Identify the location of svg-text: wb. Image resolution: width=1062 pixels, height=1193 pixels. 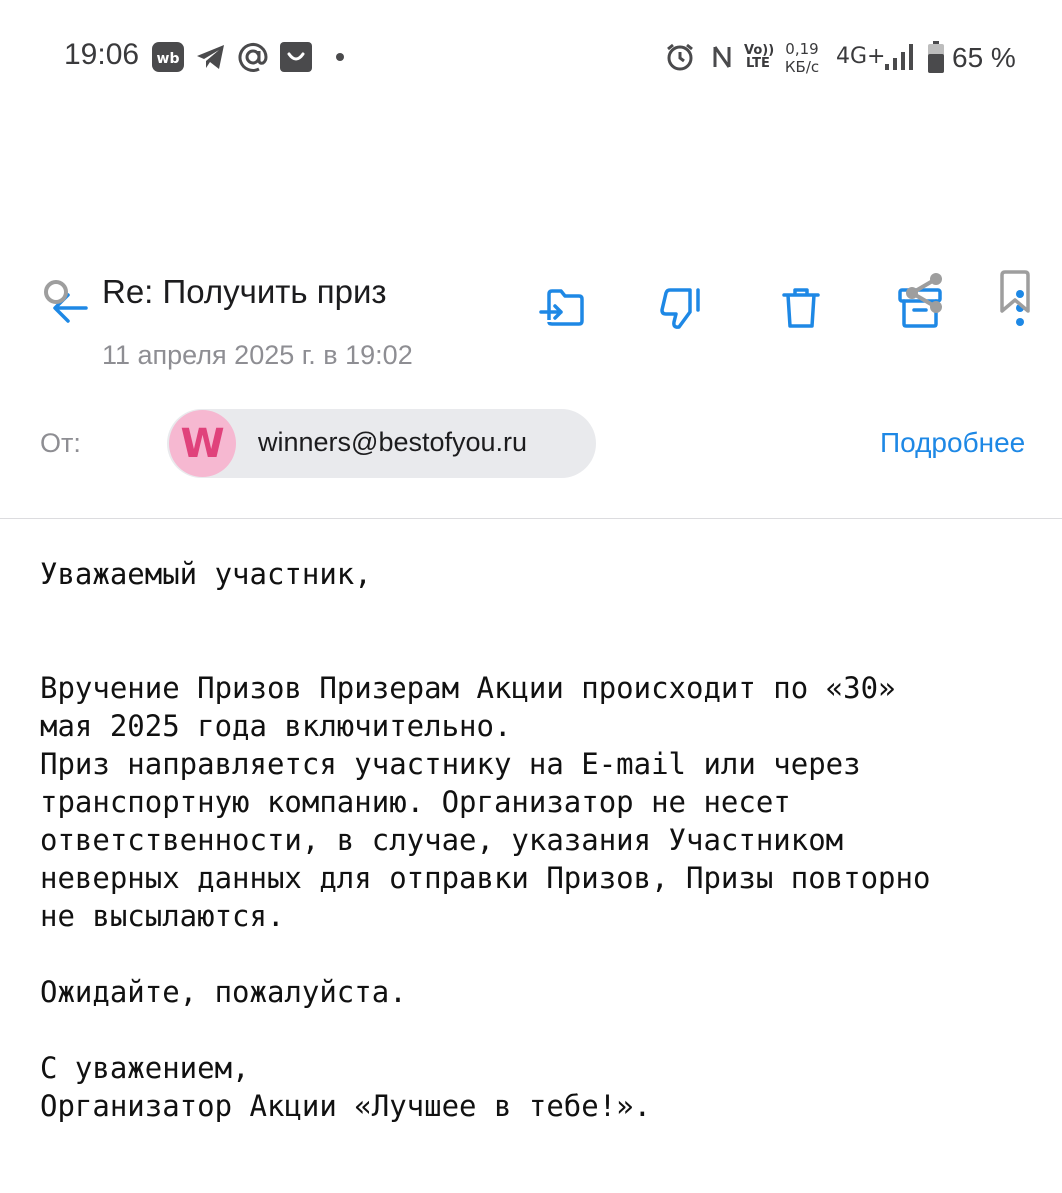
(168, 59).